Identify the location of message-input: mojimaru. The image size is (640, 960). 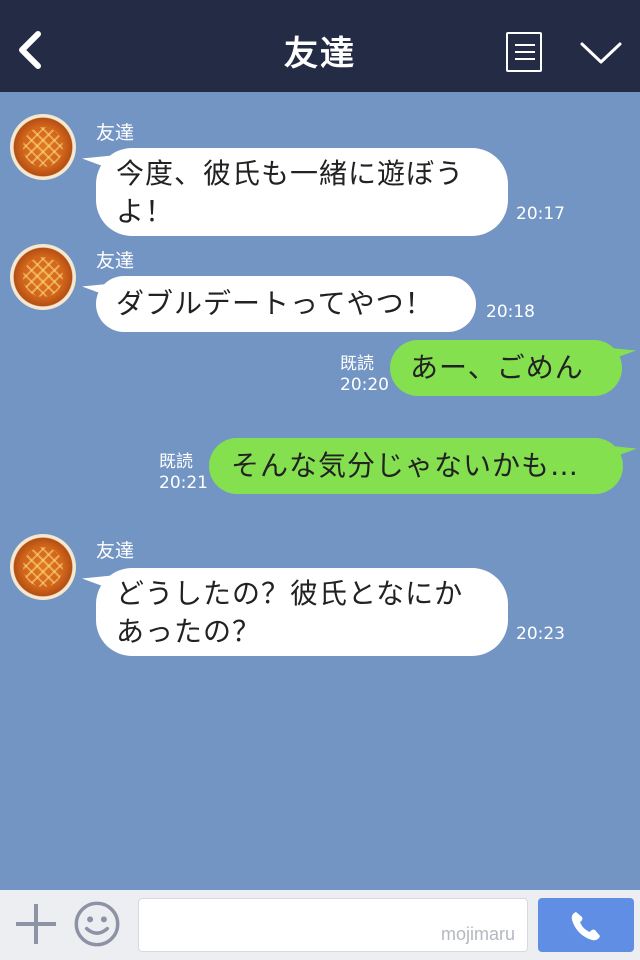
(333, 925).